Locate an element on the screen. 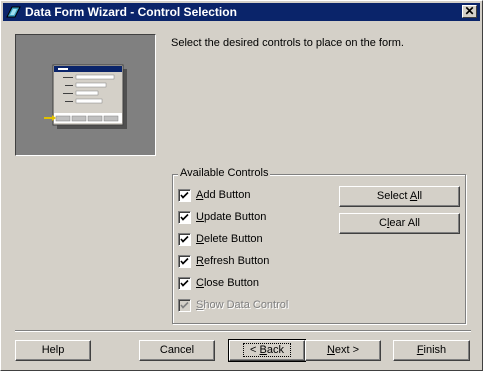 This screenshot has height=371, width=483. add-button-checkbox: Add Button is located at coordinates (214, 195).